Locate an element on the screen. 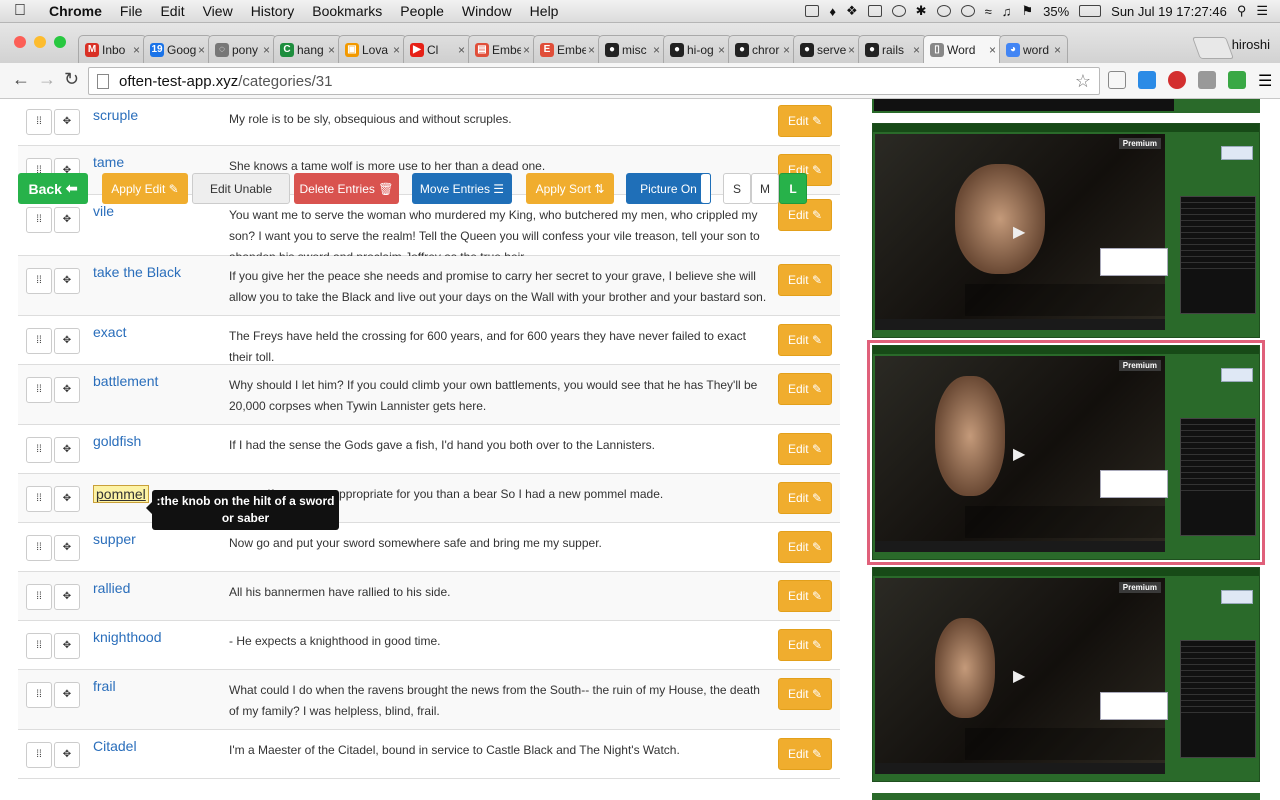 This screenshot has width=1280, height=800. apply-sort-button: Apply Sort ⇅ is located at coordinates (570, 188).